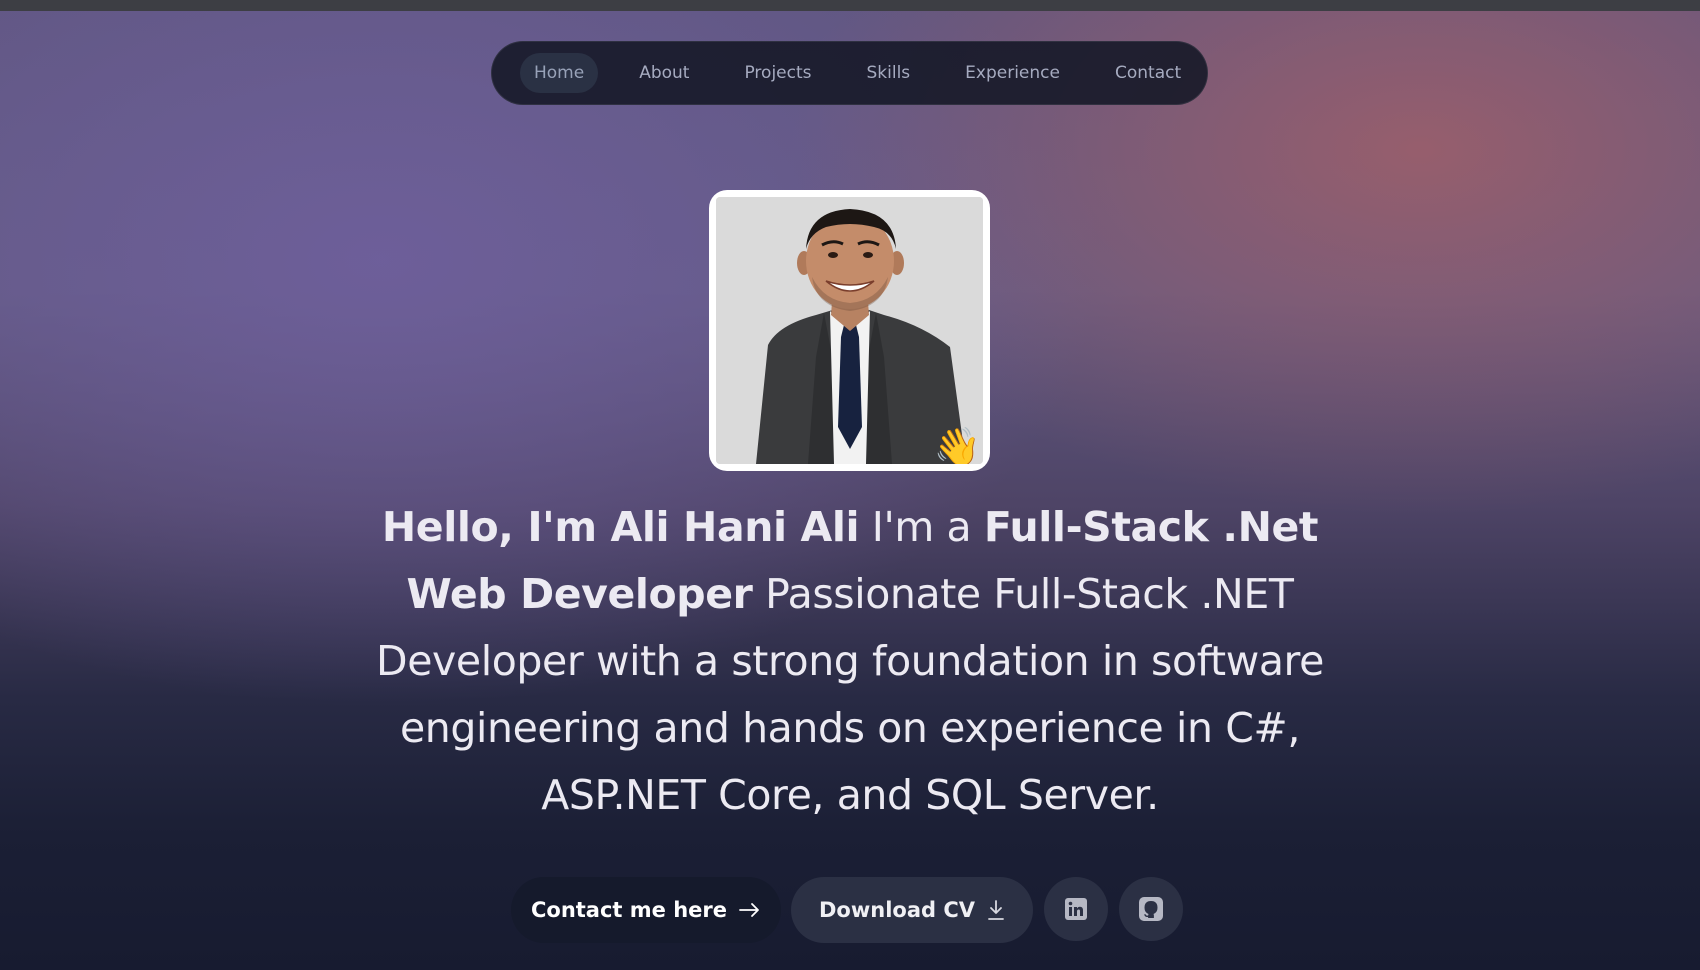 Image resolution: width=1700 pixels, height=970 pixels. Describe the element at coordinates (1148, 73) in the screenshot. I see `nav-contact: Contact` at that location.